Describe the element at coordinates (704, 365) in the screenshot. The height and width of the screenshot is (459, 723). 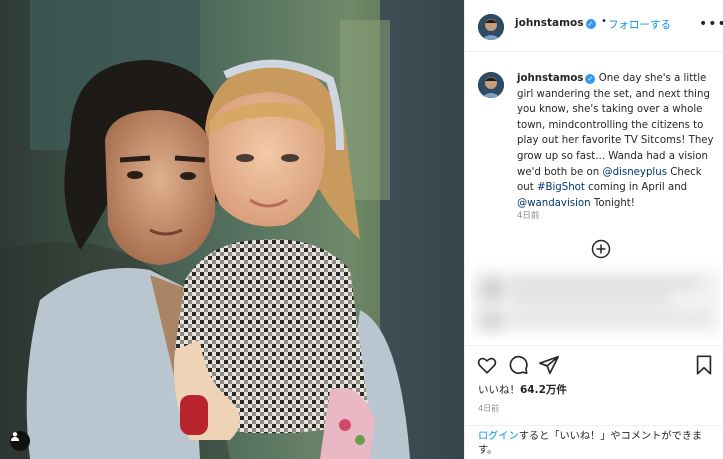
I see `bookmark-icon` at that location.